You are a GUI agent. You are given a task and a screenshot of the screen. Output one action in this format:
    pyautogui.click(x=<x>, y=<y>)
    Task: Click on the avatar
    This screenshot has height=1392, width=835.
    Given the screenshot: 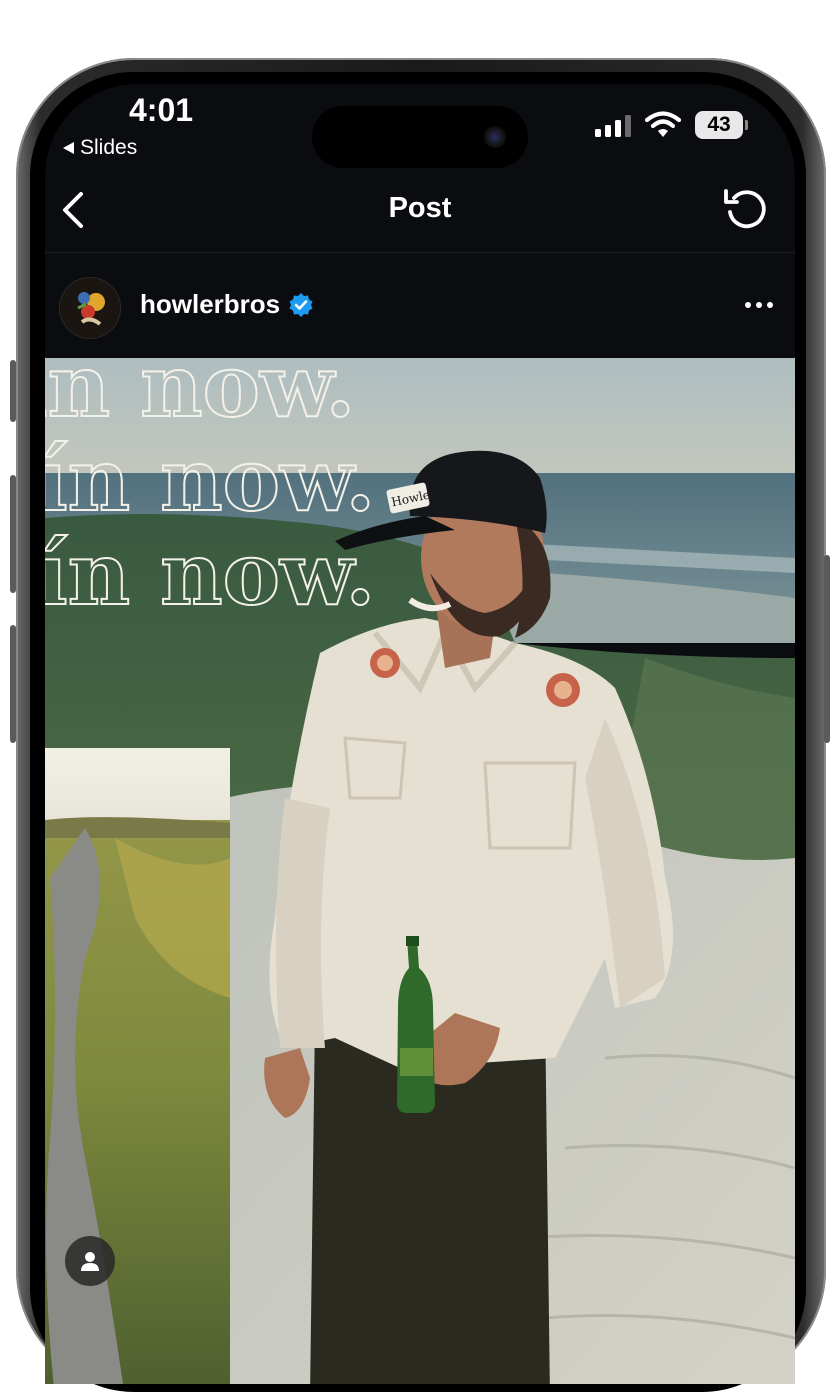 What is the action you would take?
    pyautogui.click(x=90, y=308)
    